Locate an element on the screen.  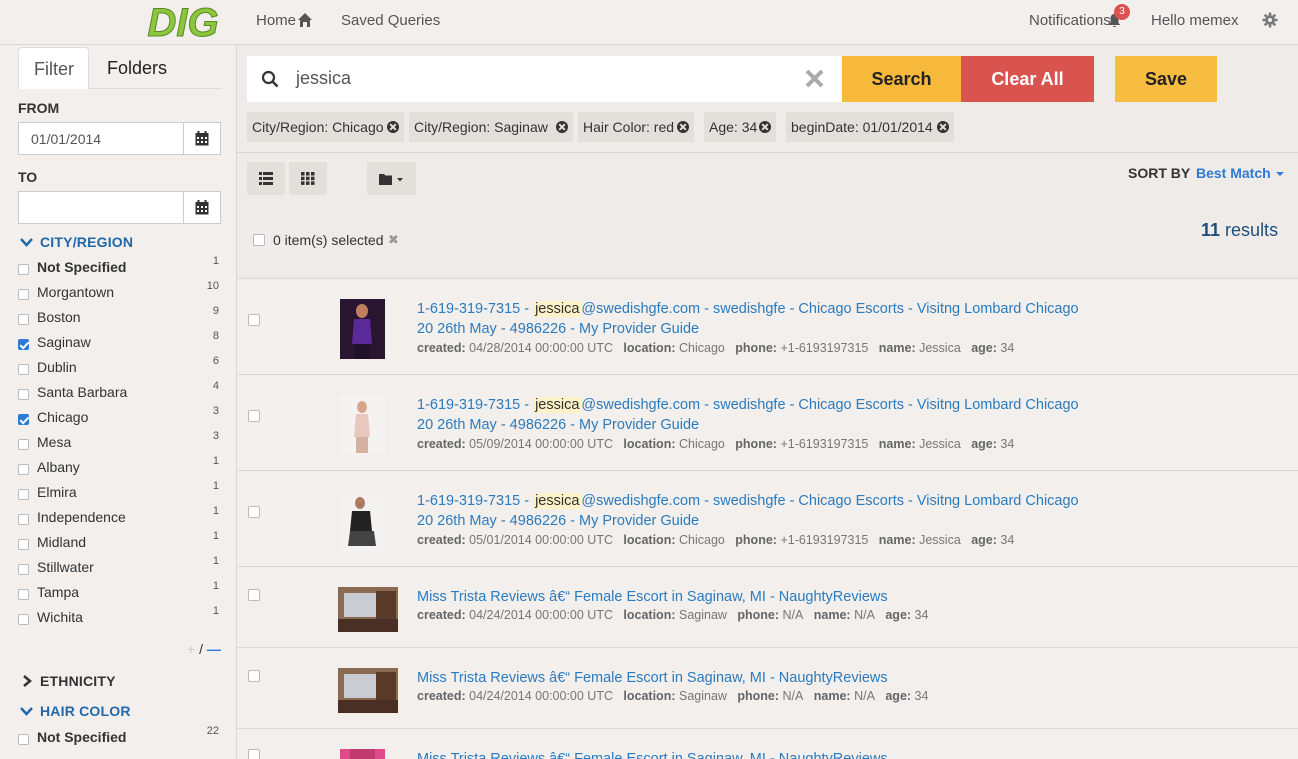
dig-logo: DIG is located at coordinates (183, 23).